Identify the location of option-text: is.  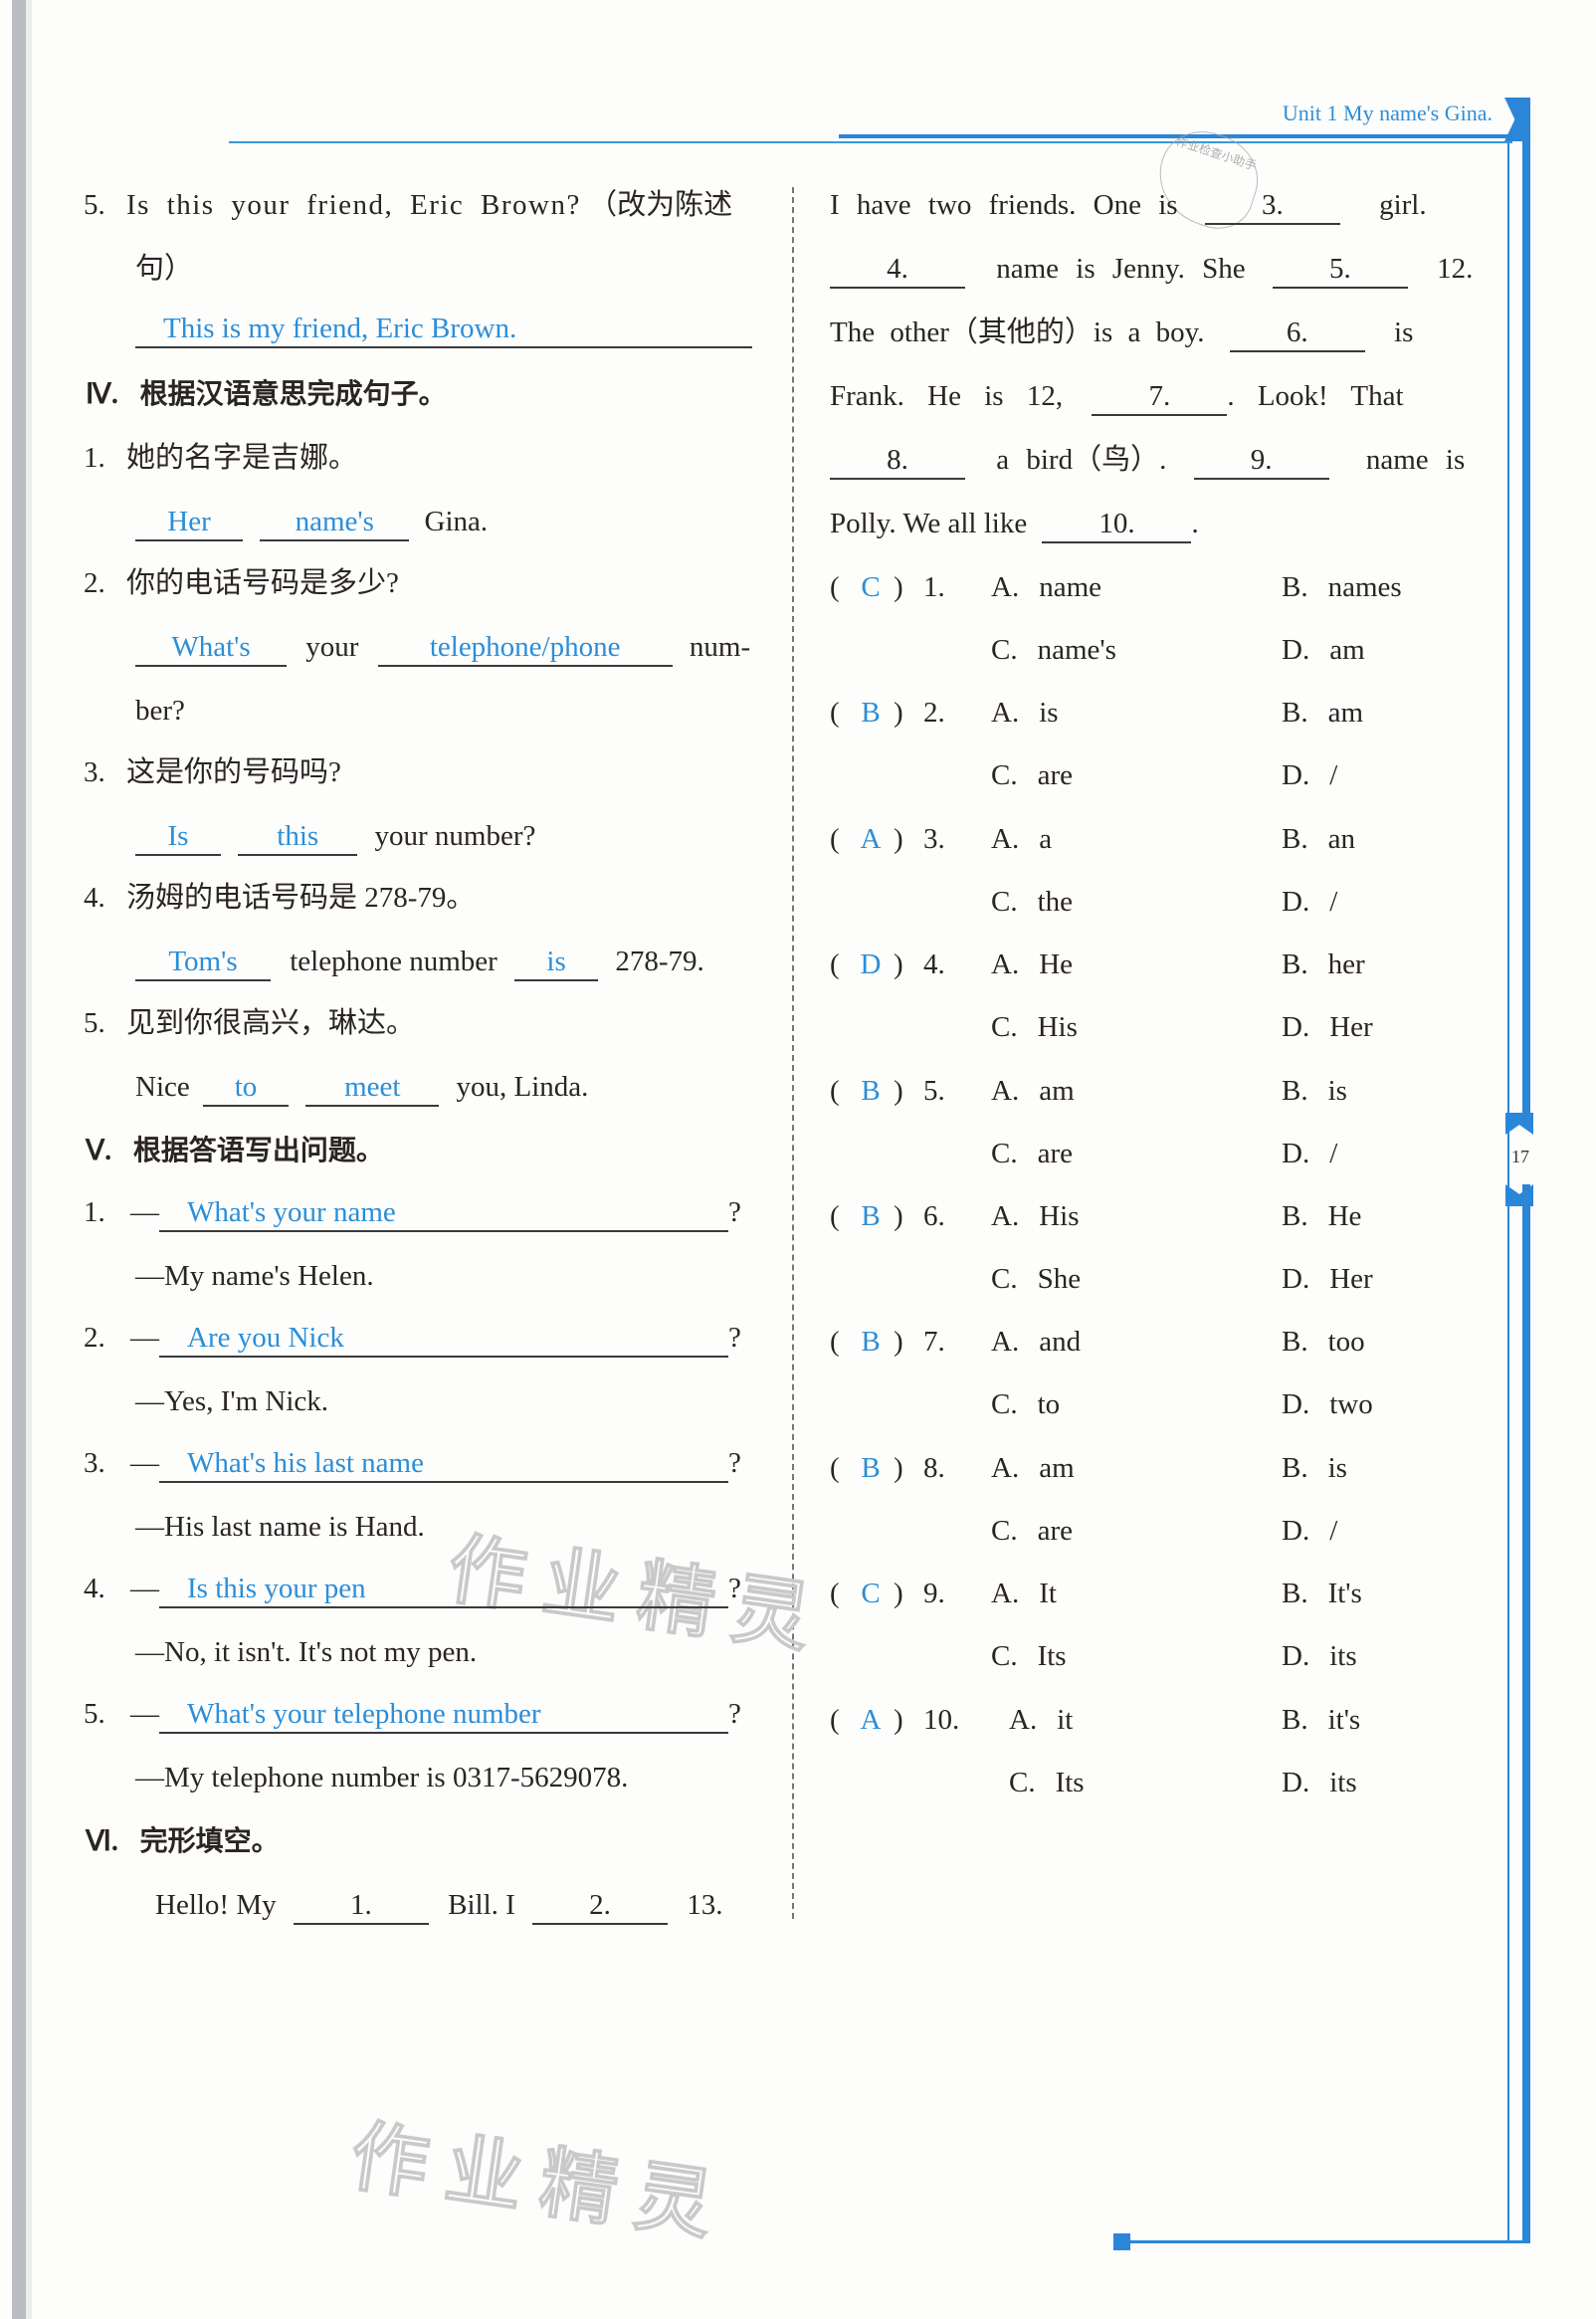
(1337, 1091).